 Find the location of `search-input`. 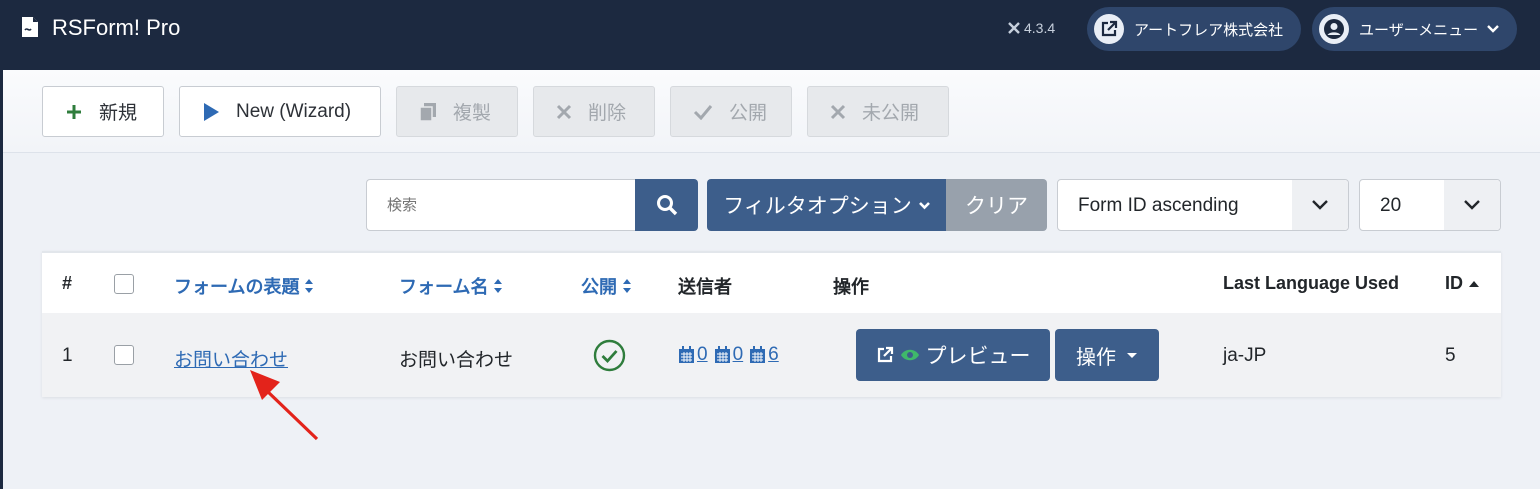

search-input is located at coordinates (501, 205).